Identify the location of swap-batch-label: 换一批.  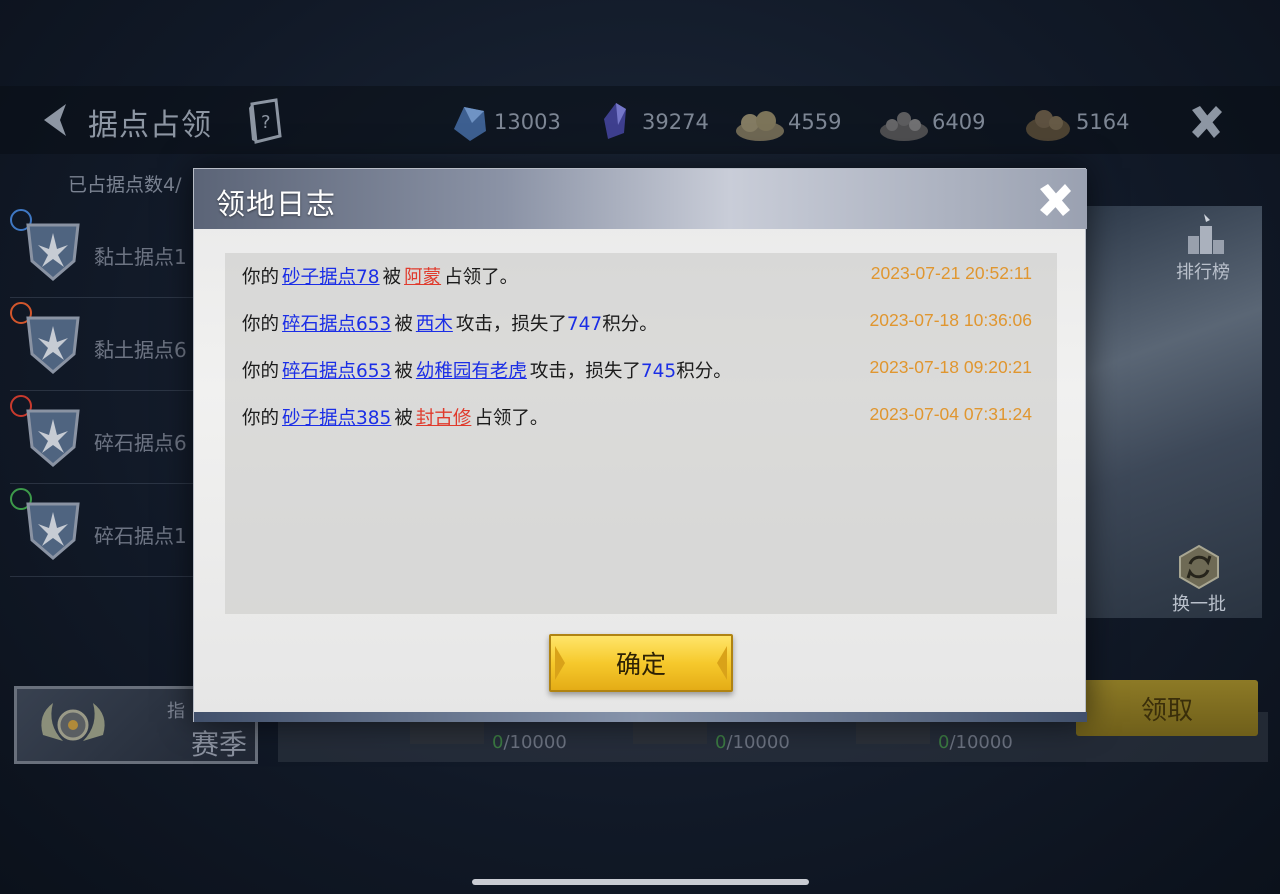
(1199, 604).